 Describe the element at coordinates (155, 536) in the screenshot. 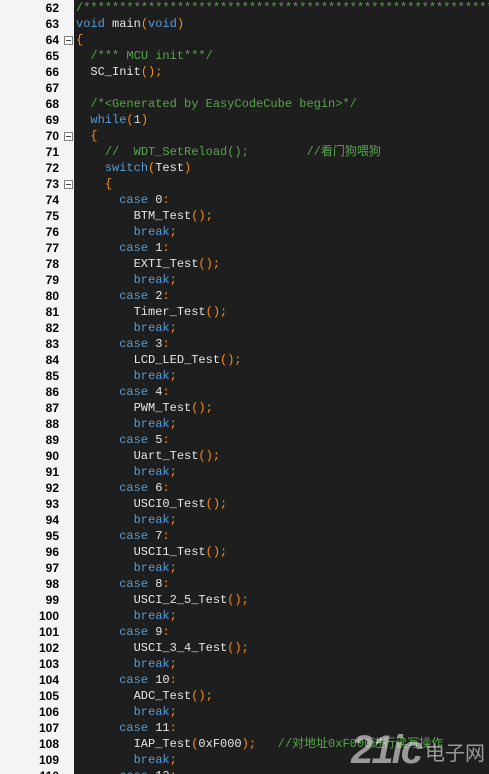

I see `code-token: 7` at that location.